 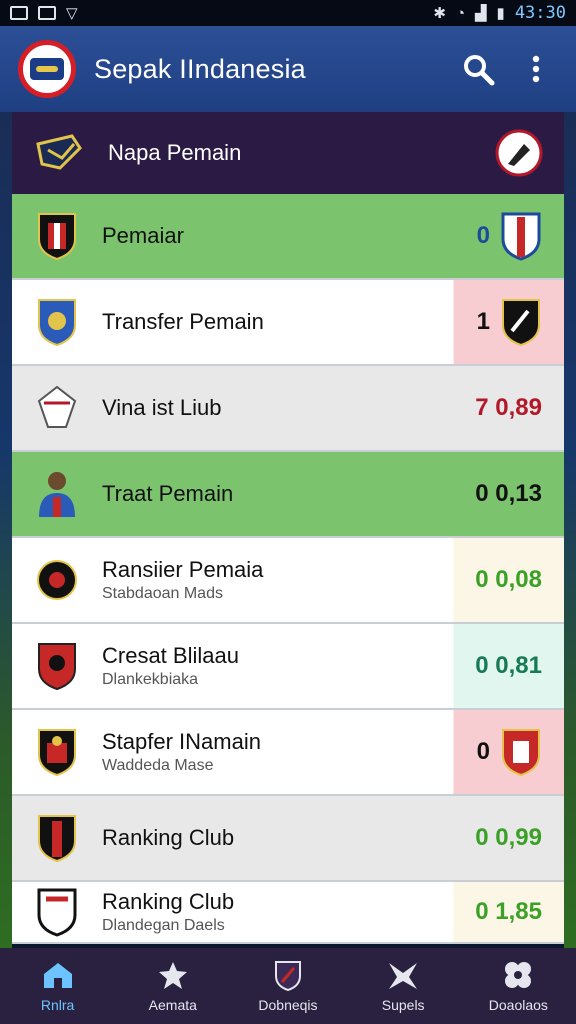 I want to click on item-title: Traat Pemain, so click(x=168, y=493).